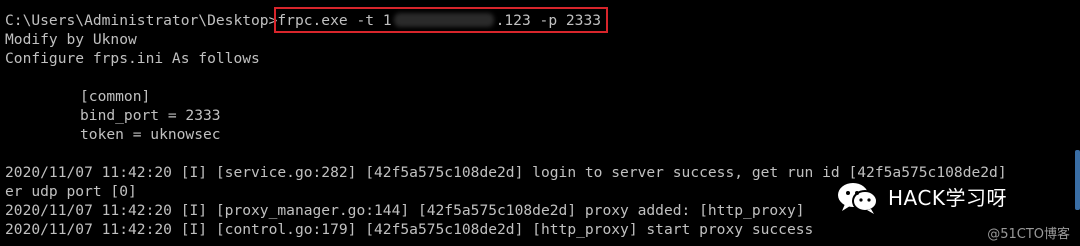 This screenshot has height=246, width=1080. I want to click on redacted-ip, so click(443, 20).